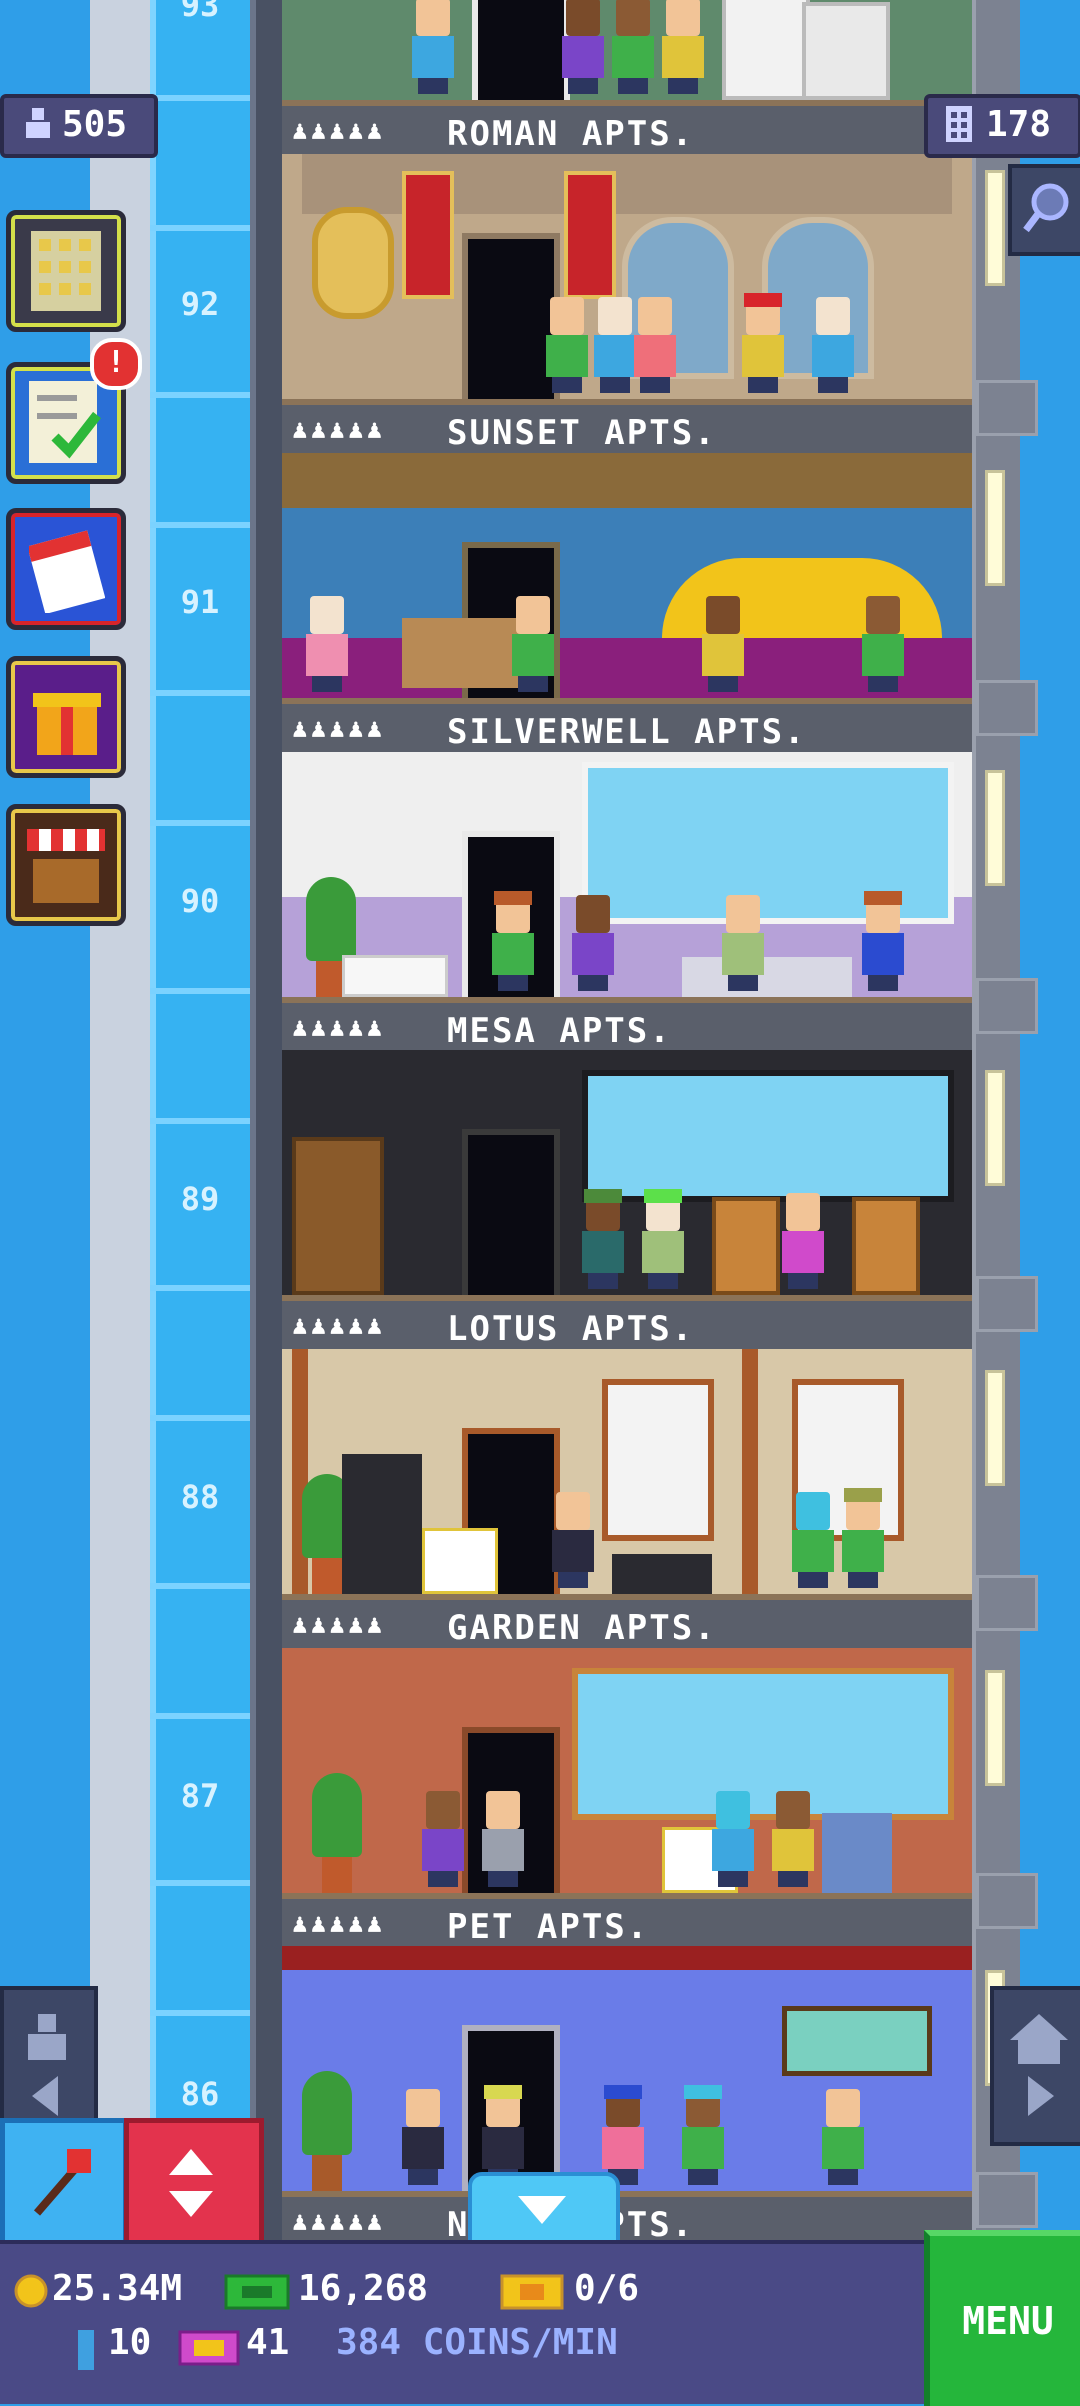 Image resolution: width=1080 pixels, height=2406 pixels. Describe the element at coordinates (627, 1797) in the screenshot. I see `floor-pet: ♟♟♟♟♟ PET APTS.` at that location.